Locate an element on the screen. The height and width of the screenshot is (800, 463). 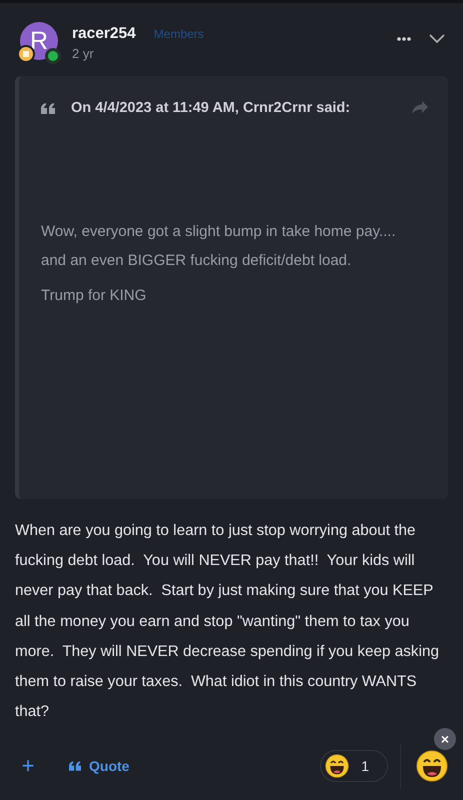
add-button: + is located at coordinates (28, 766).